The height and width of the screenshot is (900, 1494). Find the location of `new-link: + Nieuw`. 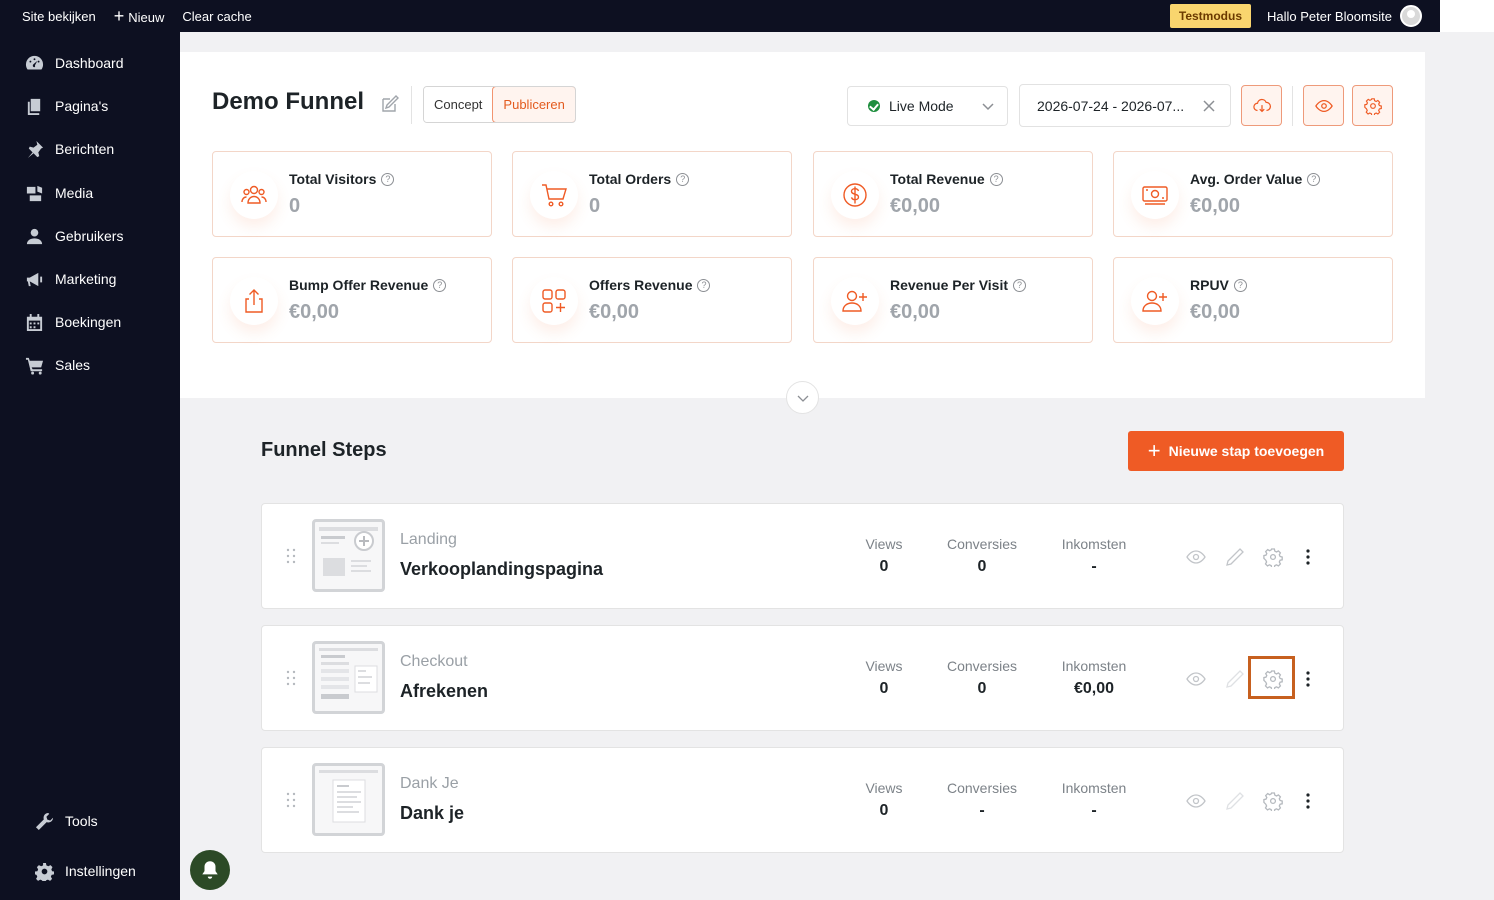

new-link: + Nieuw is located at coordinates (139, 16).